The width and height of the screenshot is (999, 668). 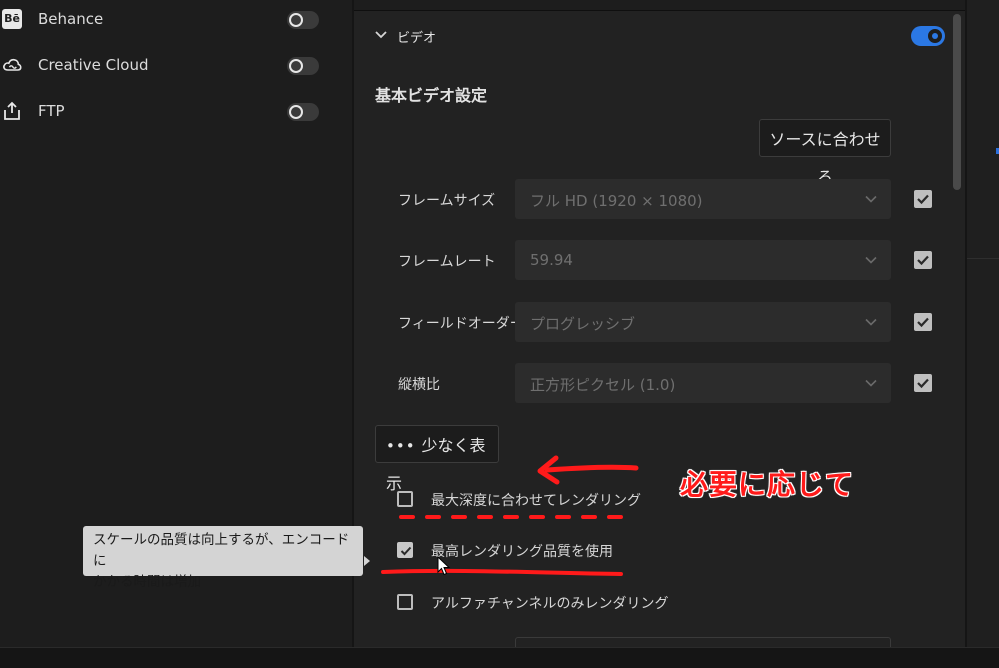 What do you see at coordinates (416, 36) in the screenshot?
I see `section-title-video: ビデオ` at bounding box center [416, 36].